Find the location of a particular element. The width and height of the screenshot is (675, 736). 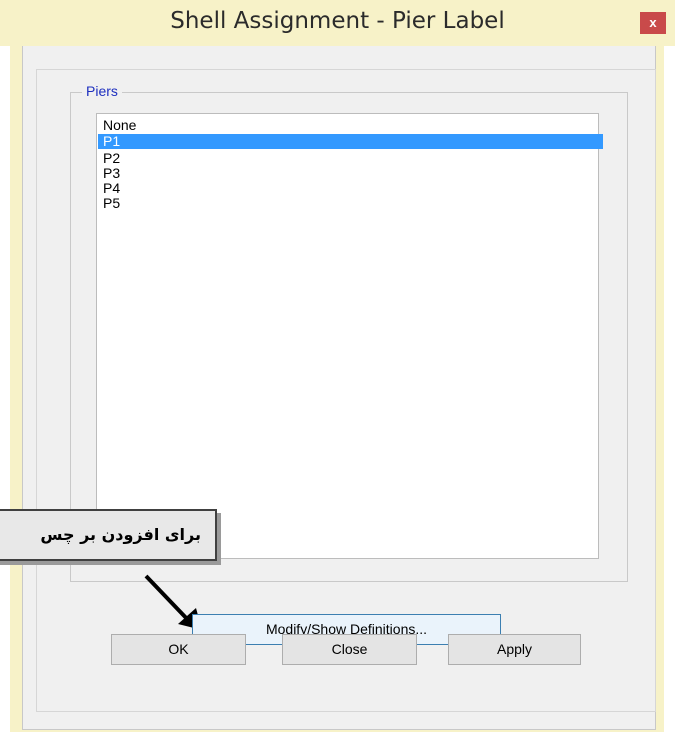

title-bar: Shell Assignment - Pier Label x is located at coordinates (337, 23).